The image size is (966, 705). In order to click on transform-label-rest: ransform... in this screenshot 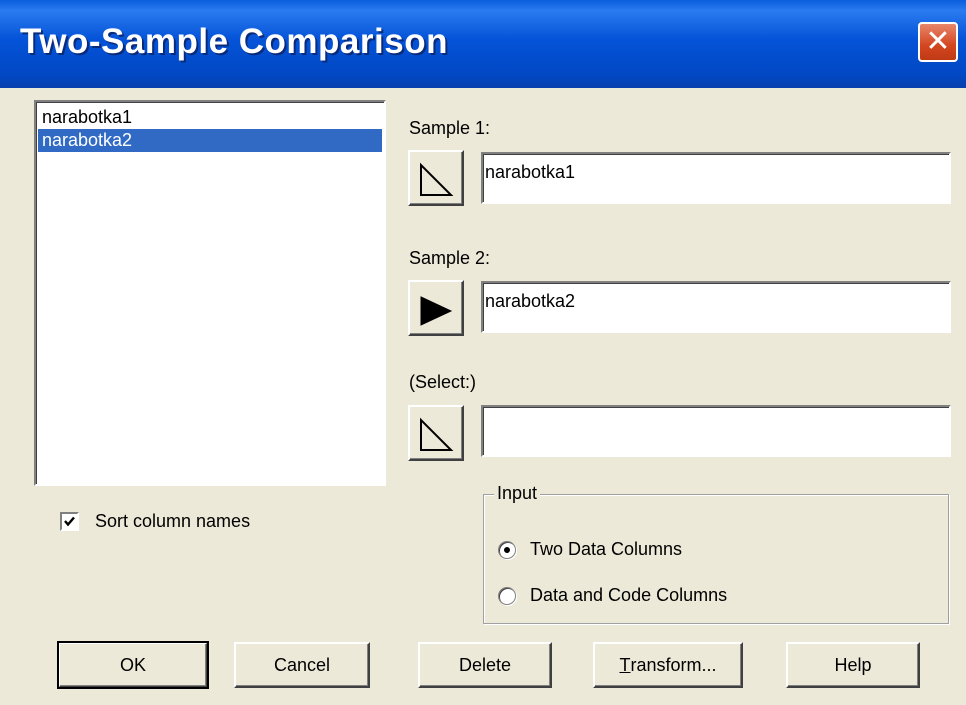, I will do `click(673, 664)`.